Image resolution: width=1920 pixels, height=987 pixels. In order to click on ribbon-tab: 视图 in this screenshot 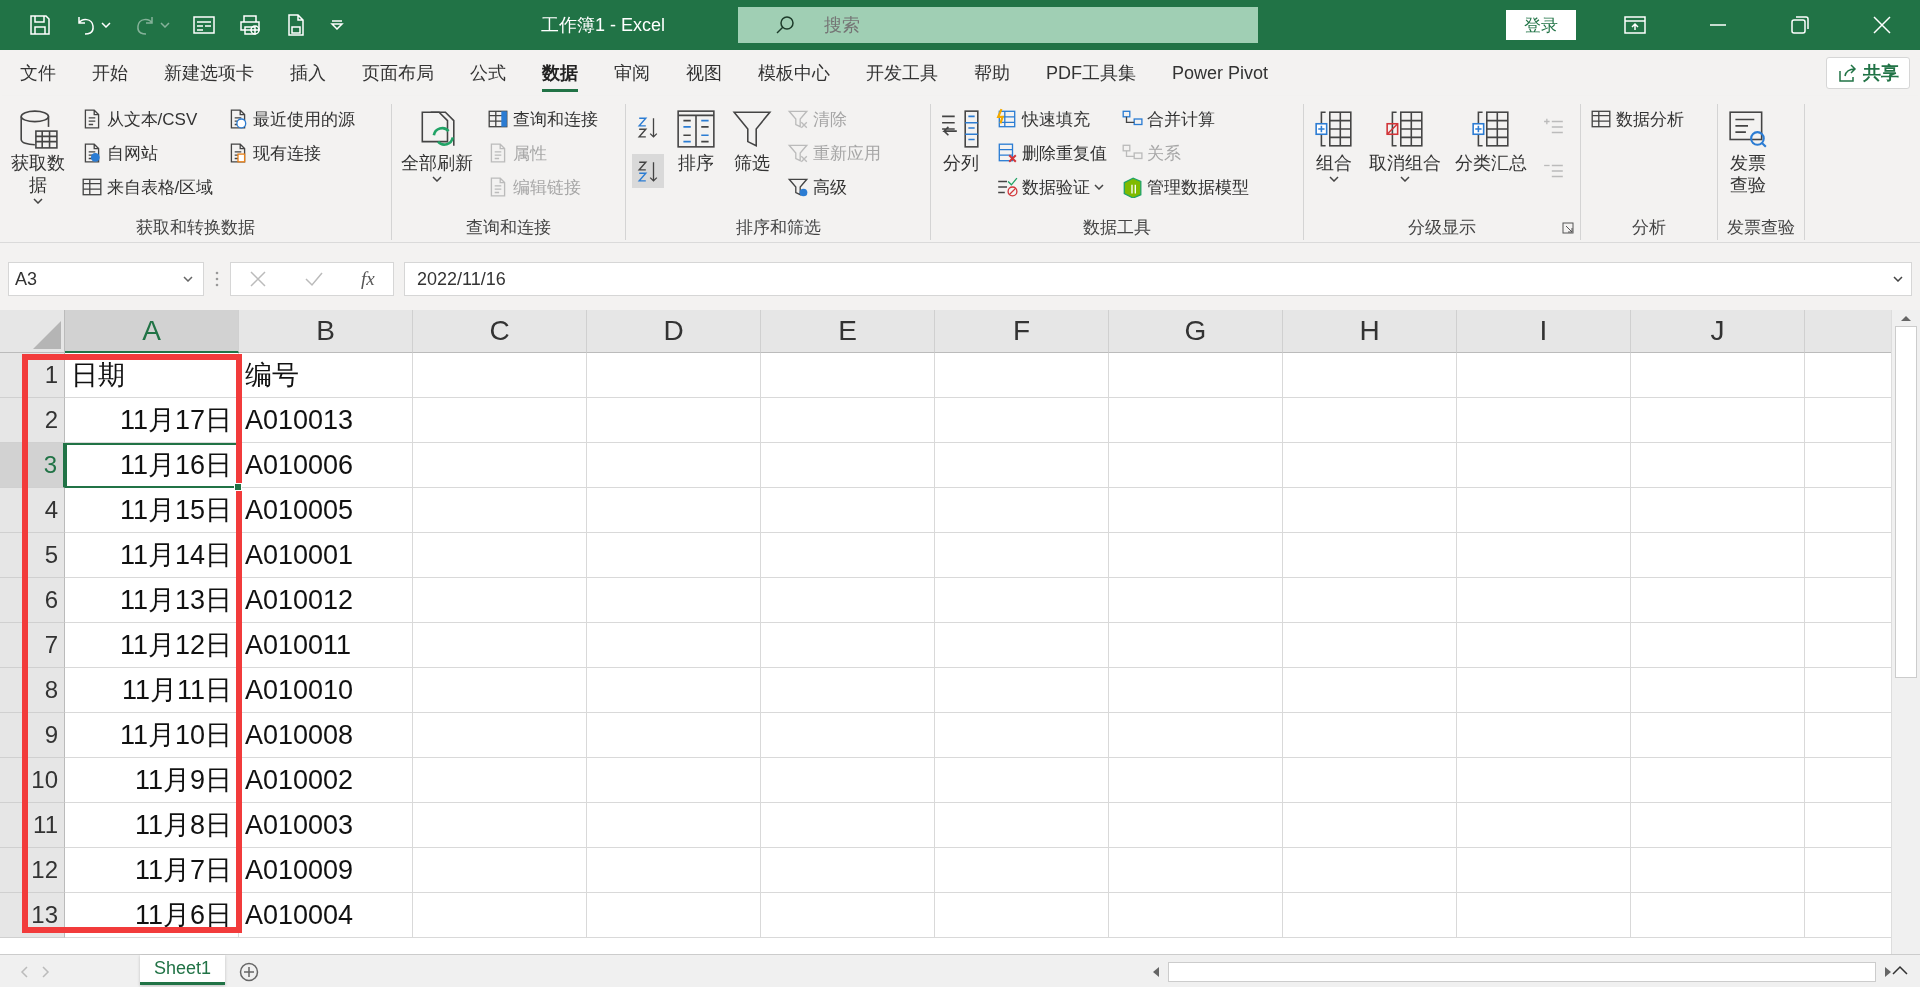, I will do `click(704, 73)`.